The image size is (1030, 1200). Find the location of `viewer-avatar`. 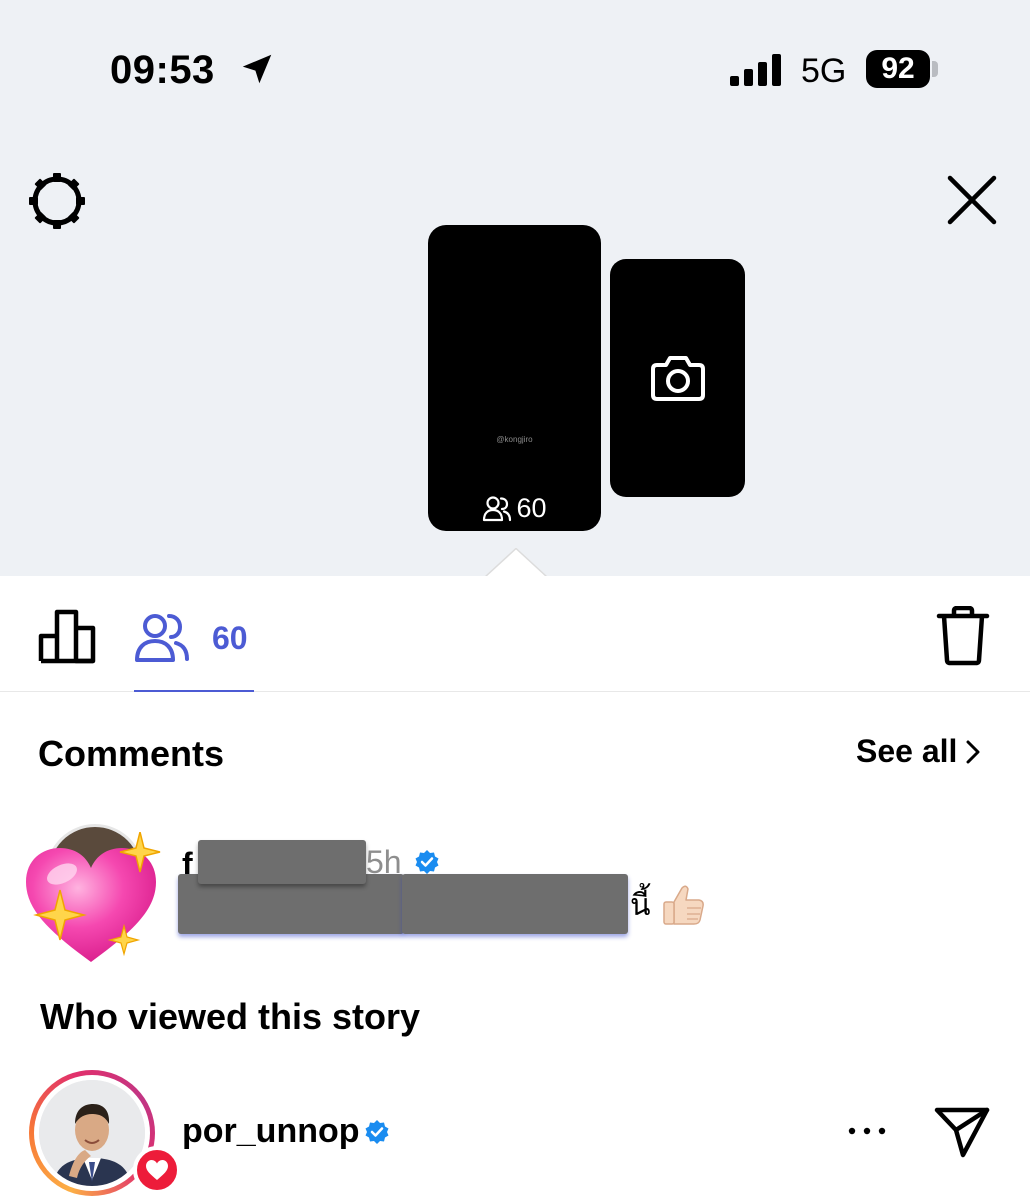

viewer-avatar is located at coordinates (92, 1133).